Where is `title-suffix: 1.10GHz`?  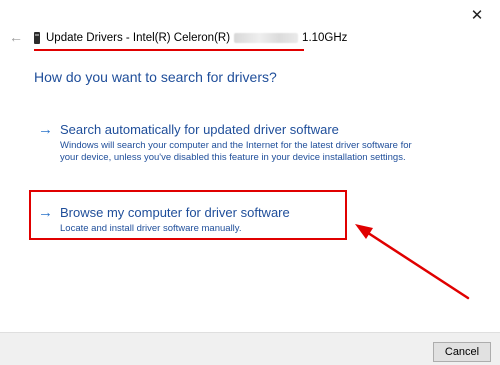
title-suffix: 1.10GHz is located at coordinates (325, 38).